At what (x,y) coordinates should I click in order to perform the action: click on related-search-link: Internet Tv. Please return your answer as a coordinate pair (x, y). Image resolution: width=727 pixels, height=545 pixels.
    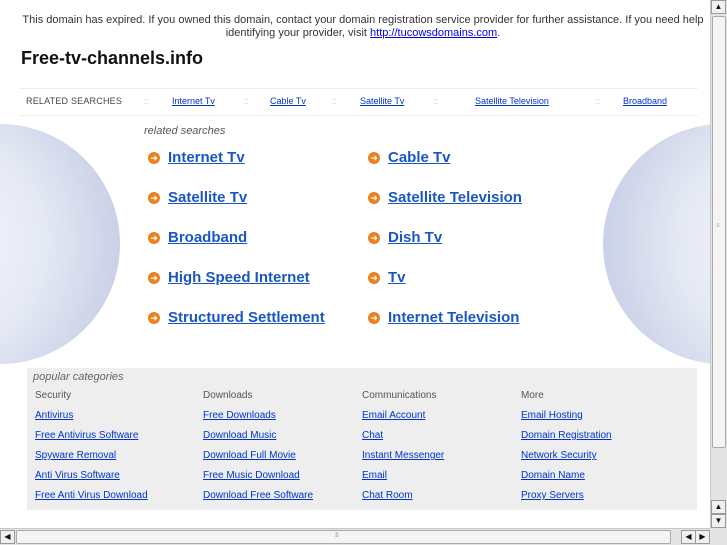
    Looking at the image, I should click on (206, 157).